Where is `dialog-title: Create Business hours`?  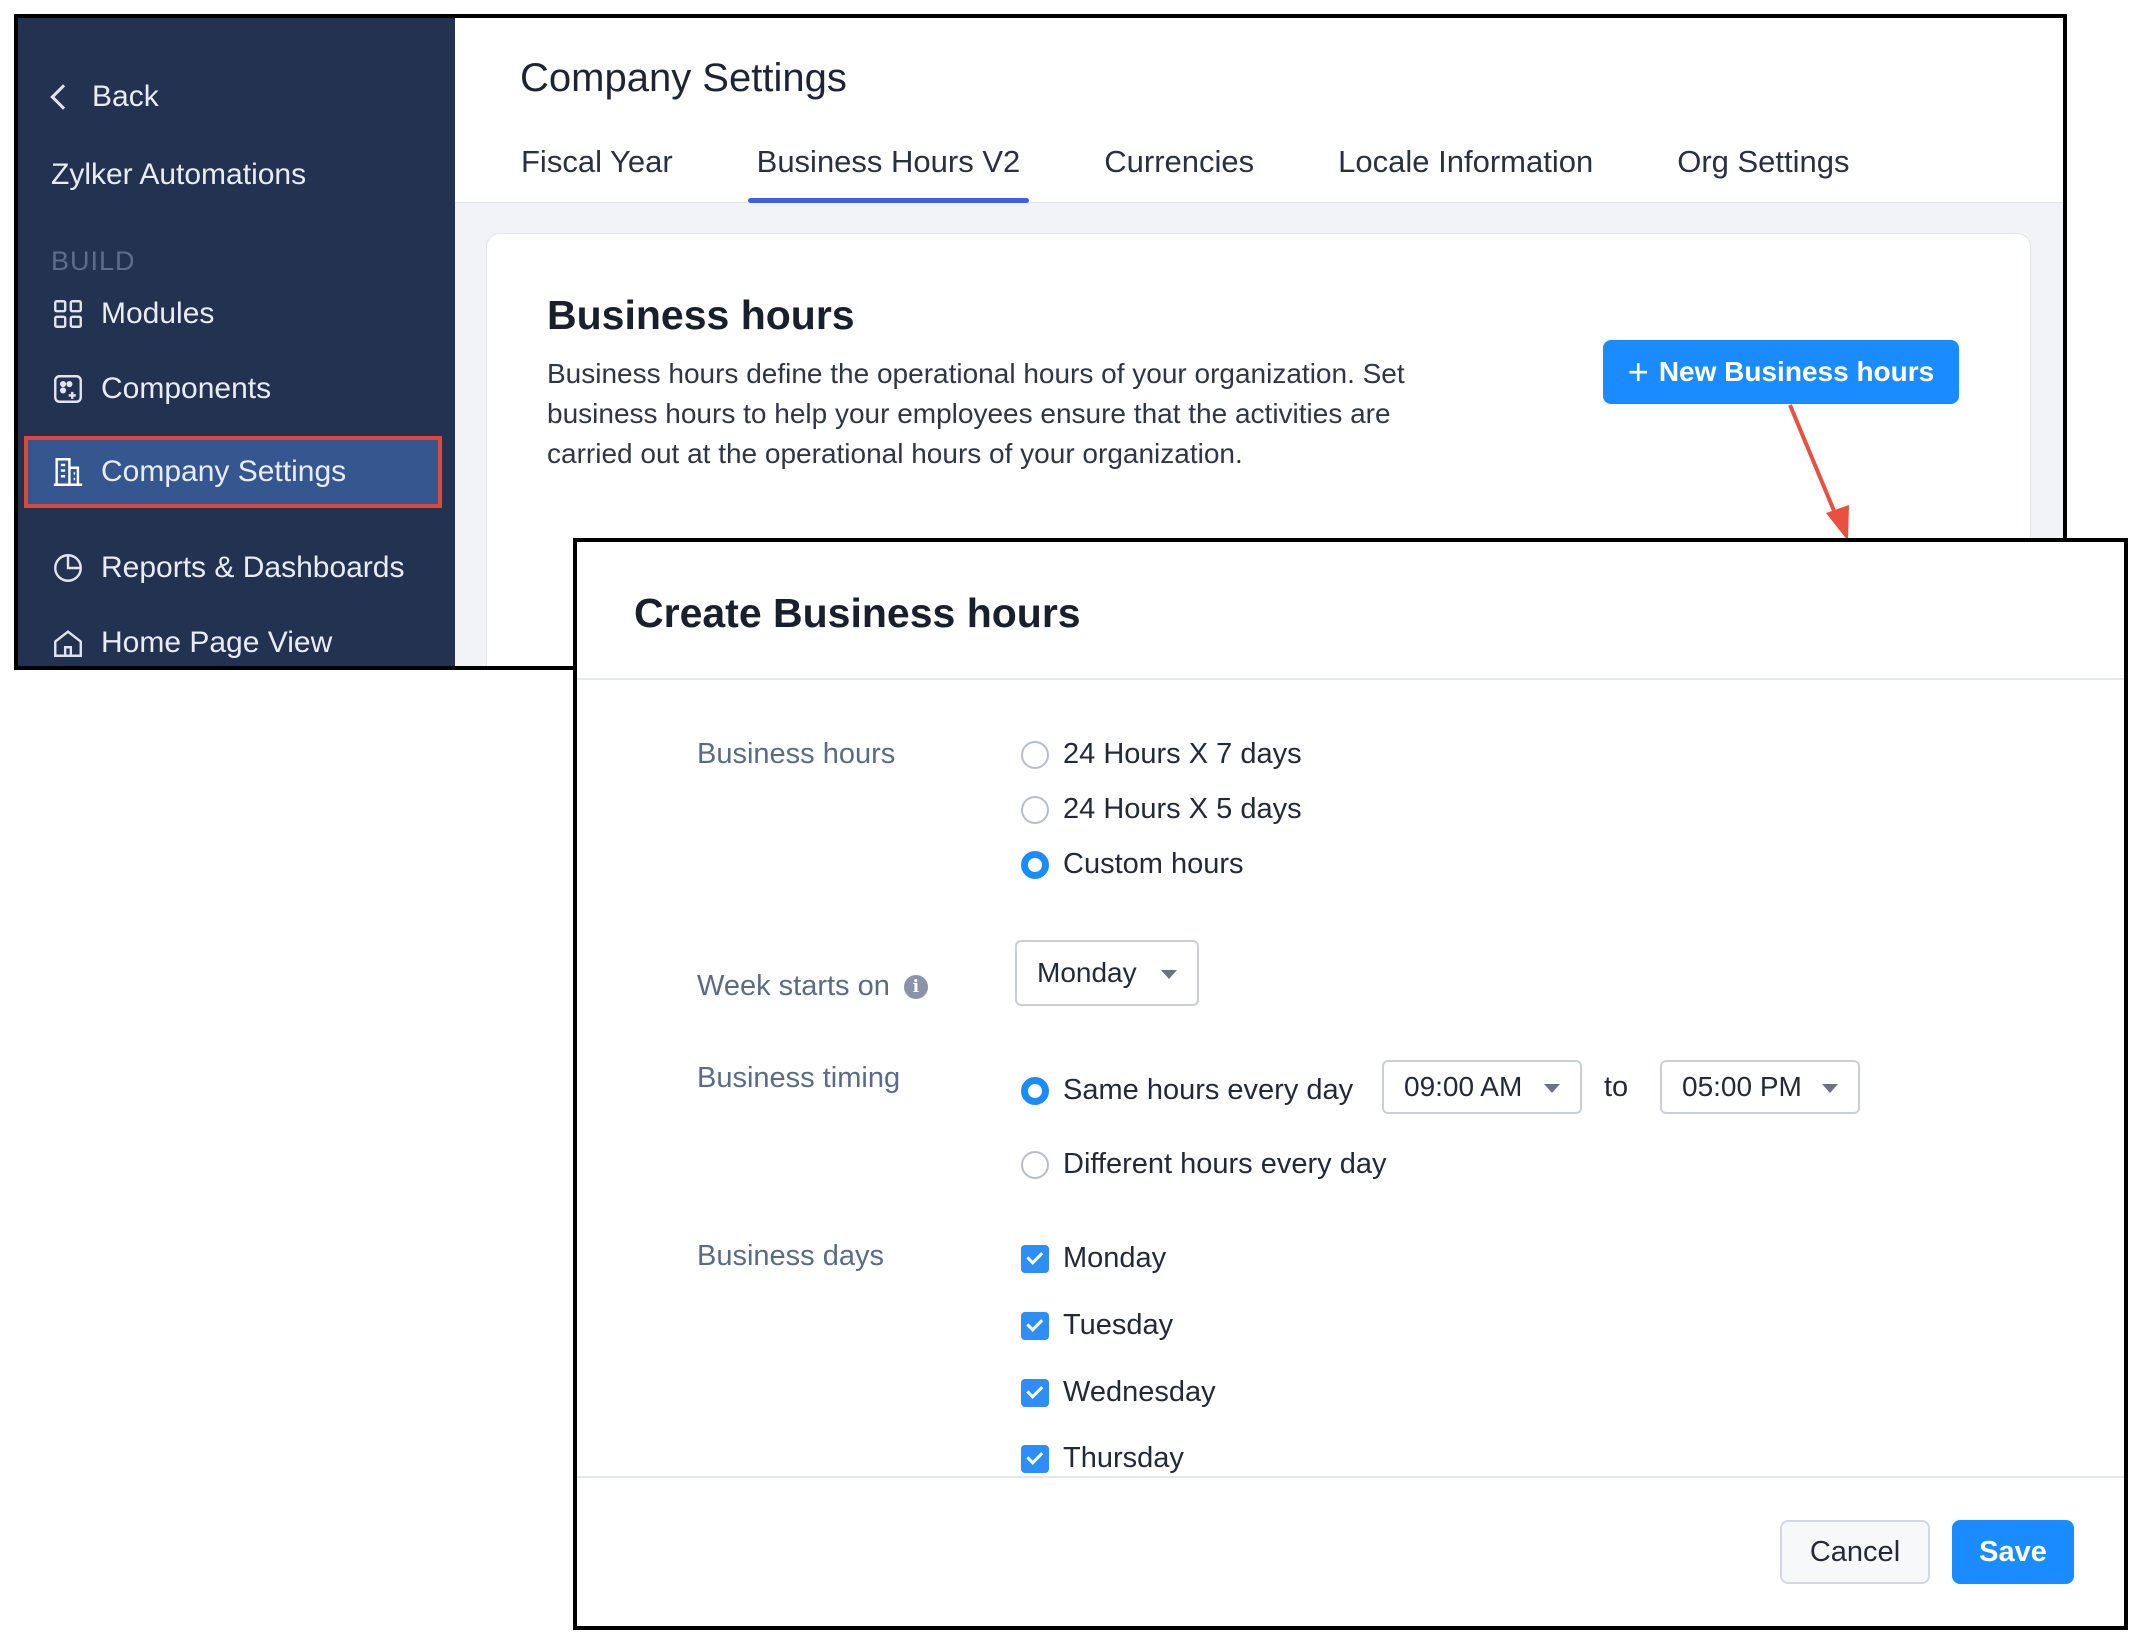
dialog-title: Create Business hours is located at coordinates (857, 613).